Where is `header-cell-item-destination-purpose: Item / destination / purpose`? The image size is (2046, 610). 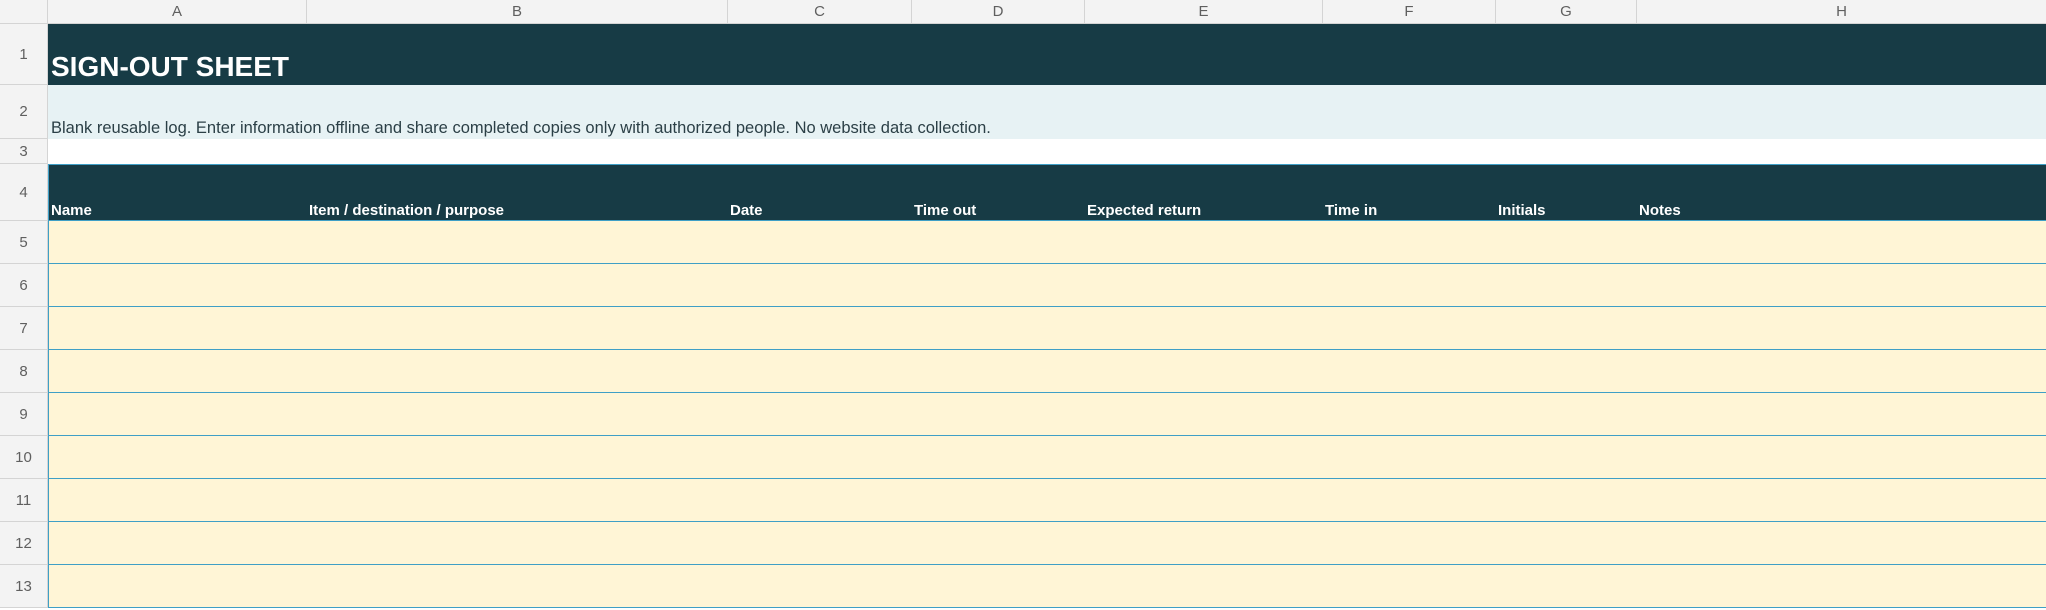
header-cell-item-destination-purpose: Item / destination / purpose is located at coordinates (517, 192).